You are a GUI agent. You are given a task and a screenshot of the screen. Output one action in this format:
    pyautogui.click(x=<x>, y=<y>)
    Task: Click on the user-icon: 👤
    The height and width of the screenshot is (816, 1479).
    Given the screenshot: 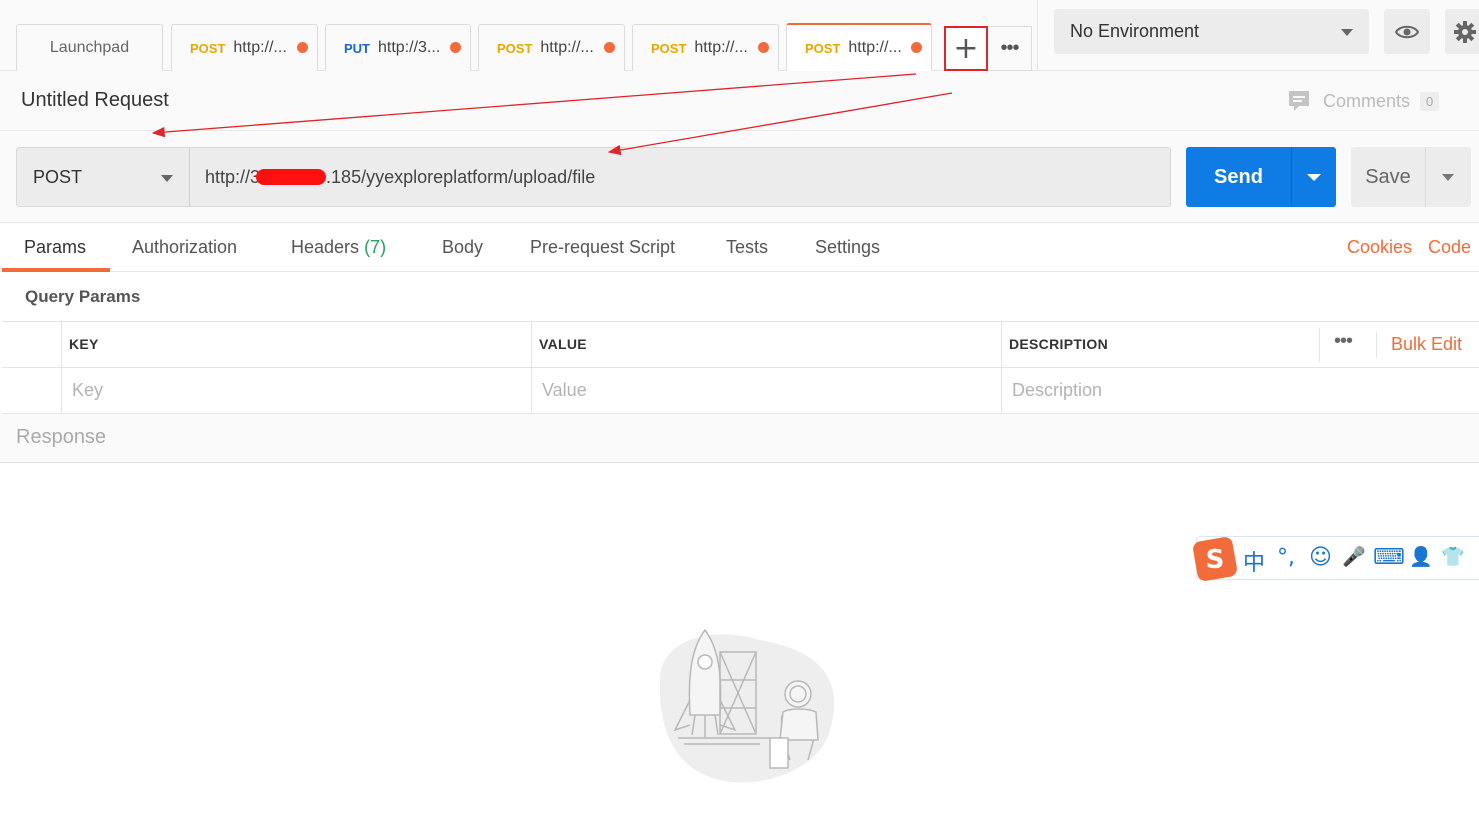 What is the action you would take?
    pyautogui.click(x=1421, y=556)
    